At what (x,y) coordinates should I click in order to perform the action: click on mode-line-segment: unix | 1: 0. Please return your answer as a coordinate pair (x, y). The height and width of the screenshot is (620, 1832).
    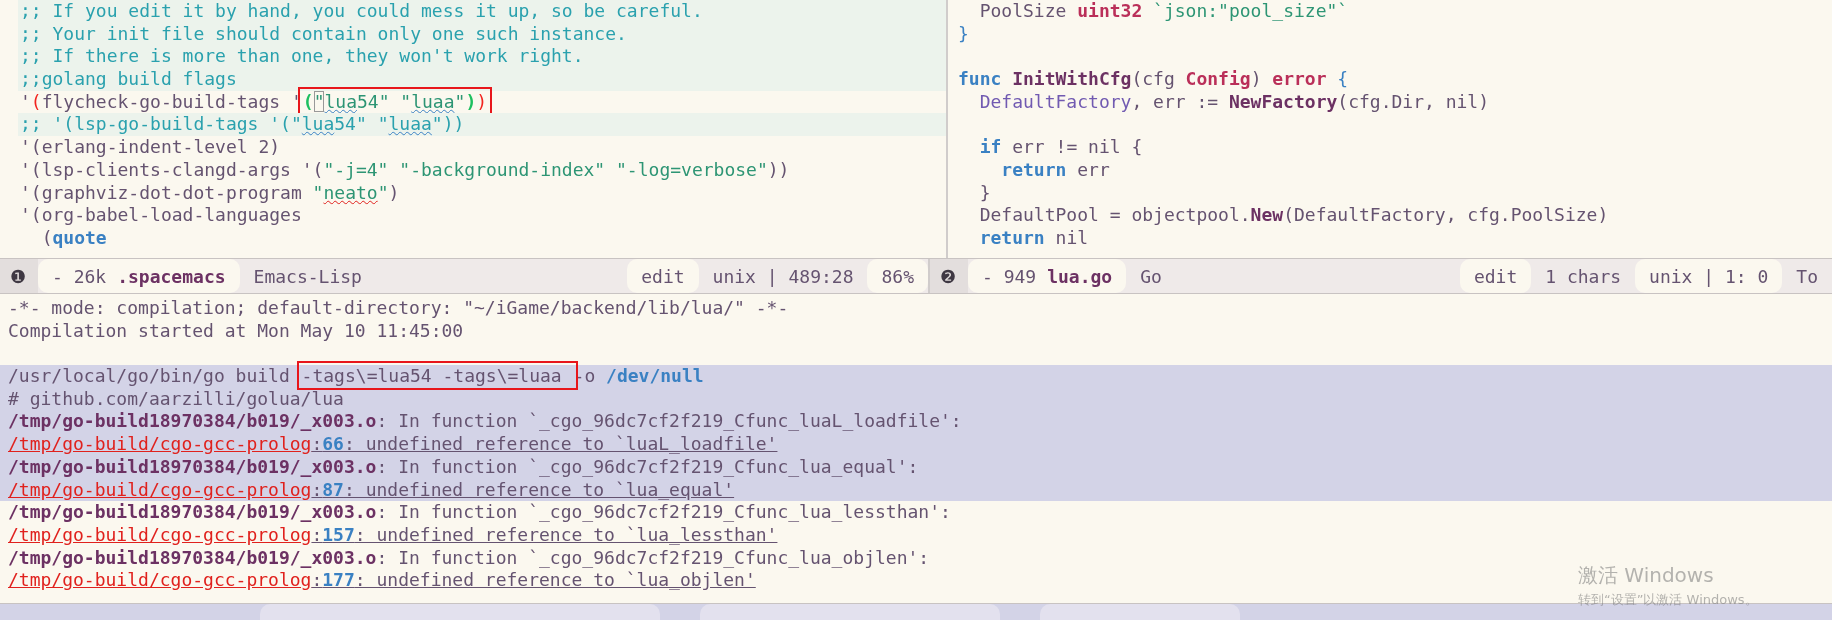
    Looking at the image, I should click on (1709, 276).